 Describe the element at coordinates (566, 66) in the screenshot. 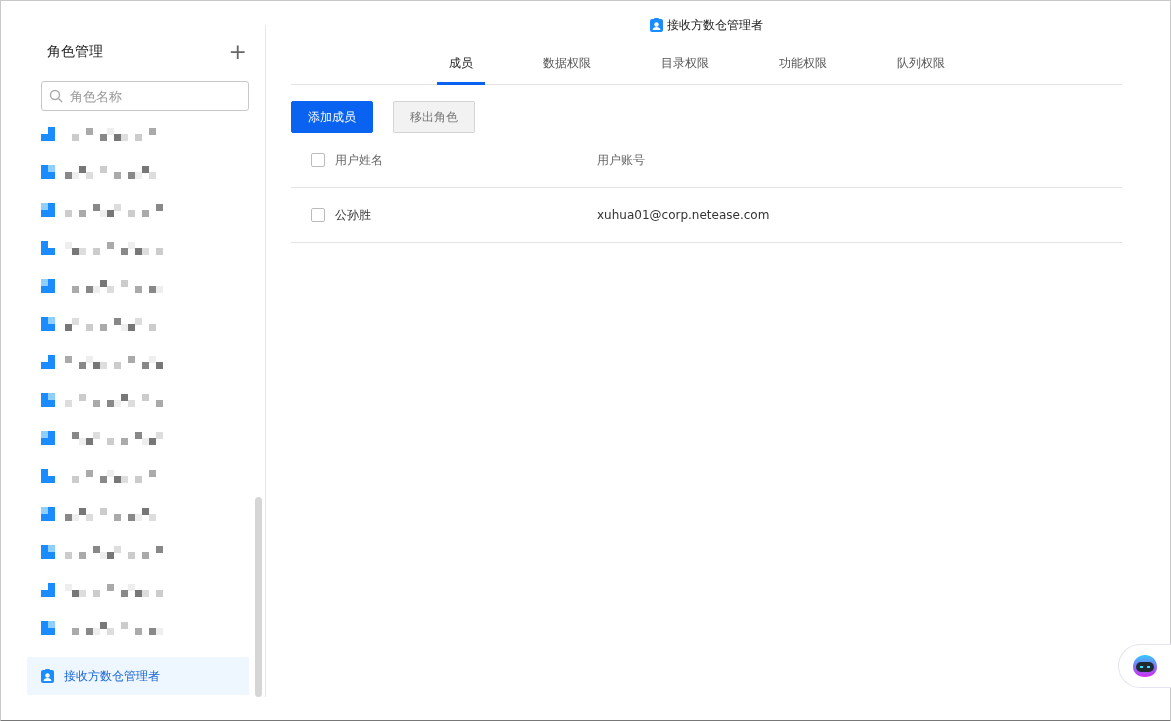

I see `tab: 数据权限` at that location.